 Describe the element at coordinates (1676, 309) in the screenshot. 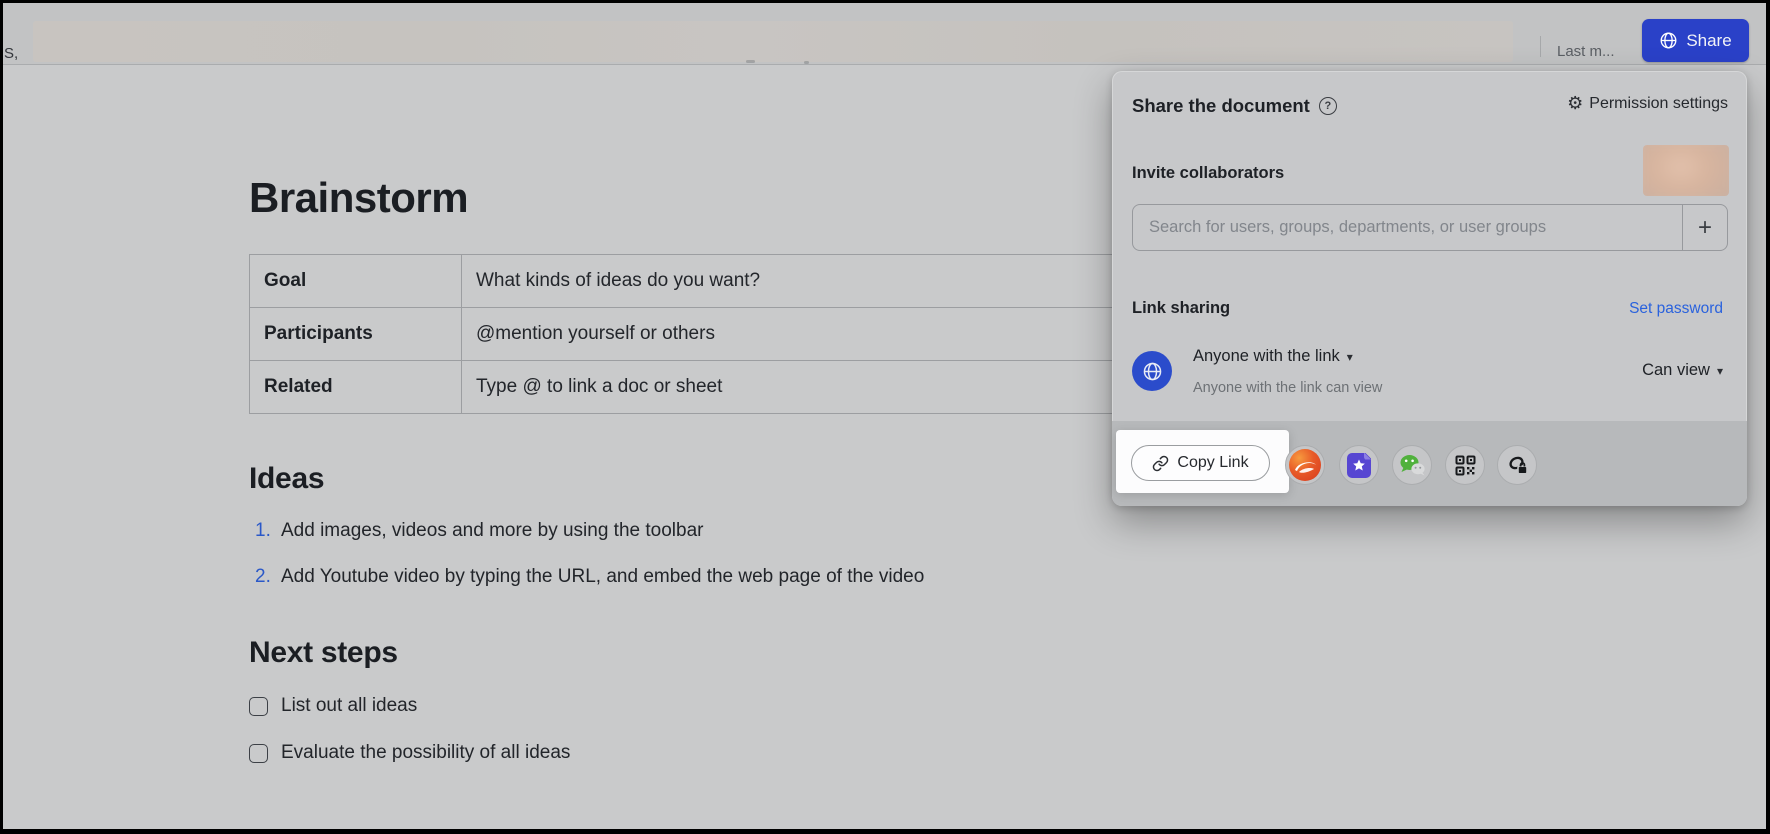

I see `set-password-link: Set password` at that location.